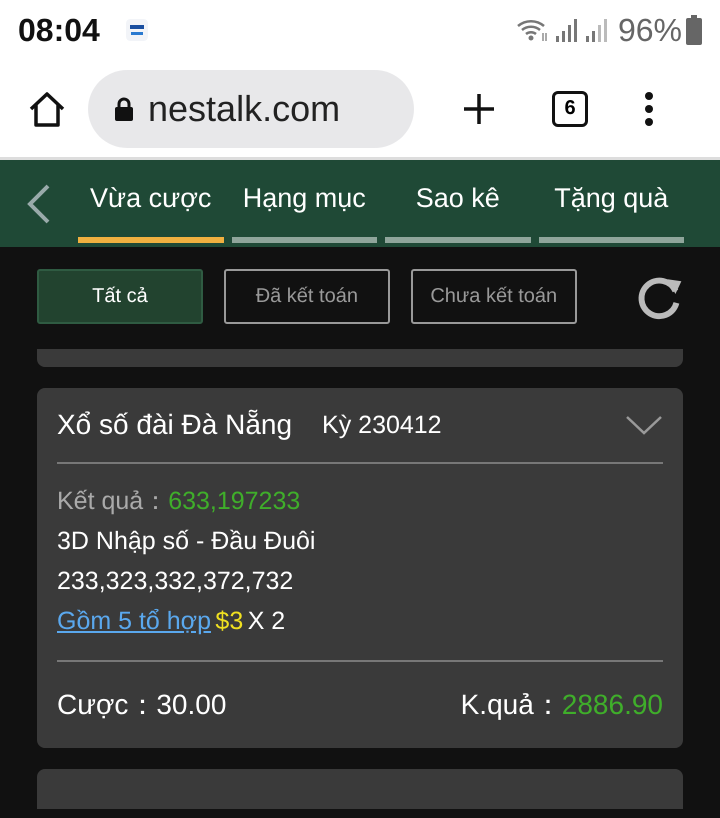  I want to click on lock-icon, so click(124, 108).